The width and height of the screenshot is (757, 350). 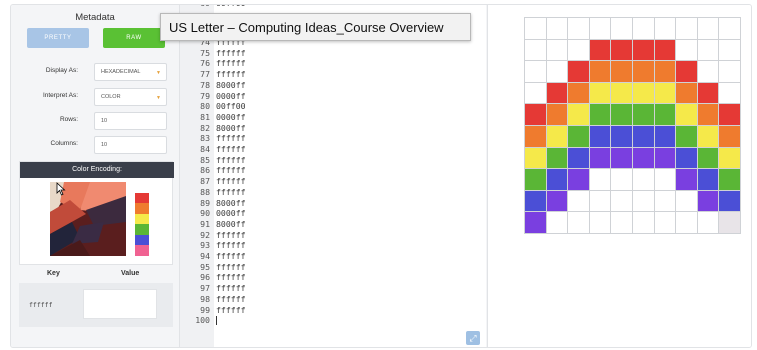 I want to click on expand-icon: ⤢, so click(x=473, y=338).